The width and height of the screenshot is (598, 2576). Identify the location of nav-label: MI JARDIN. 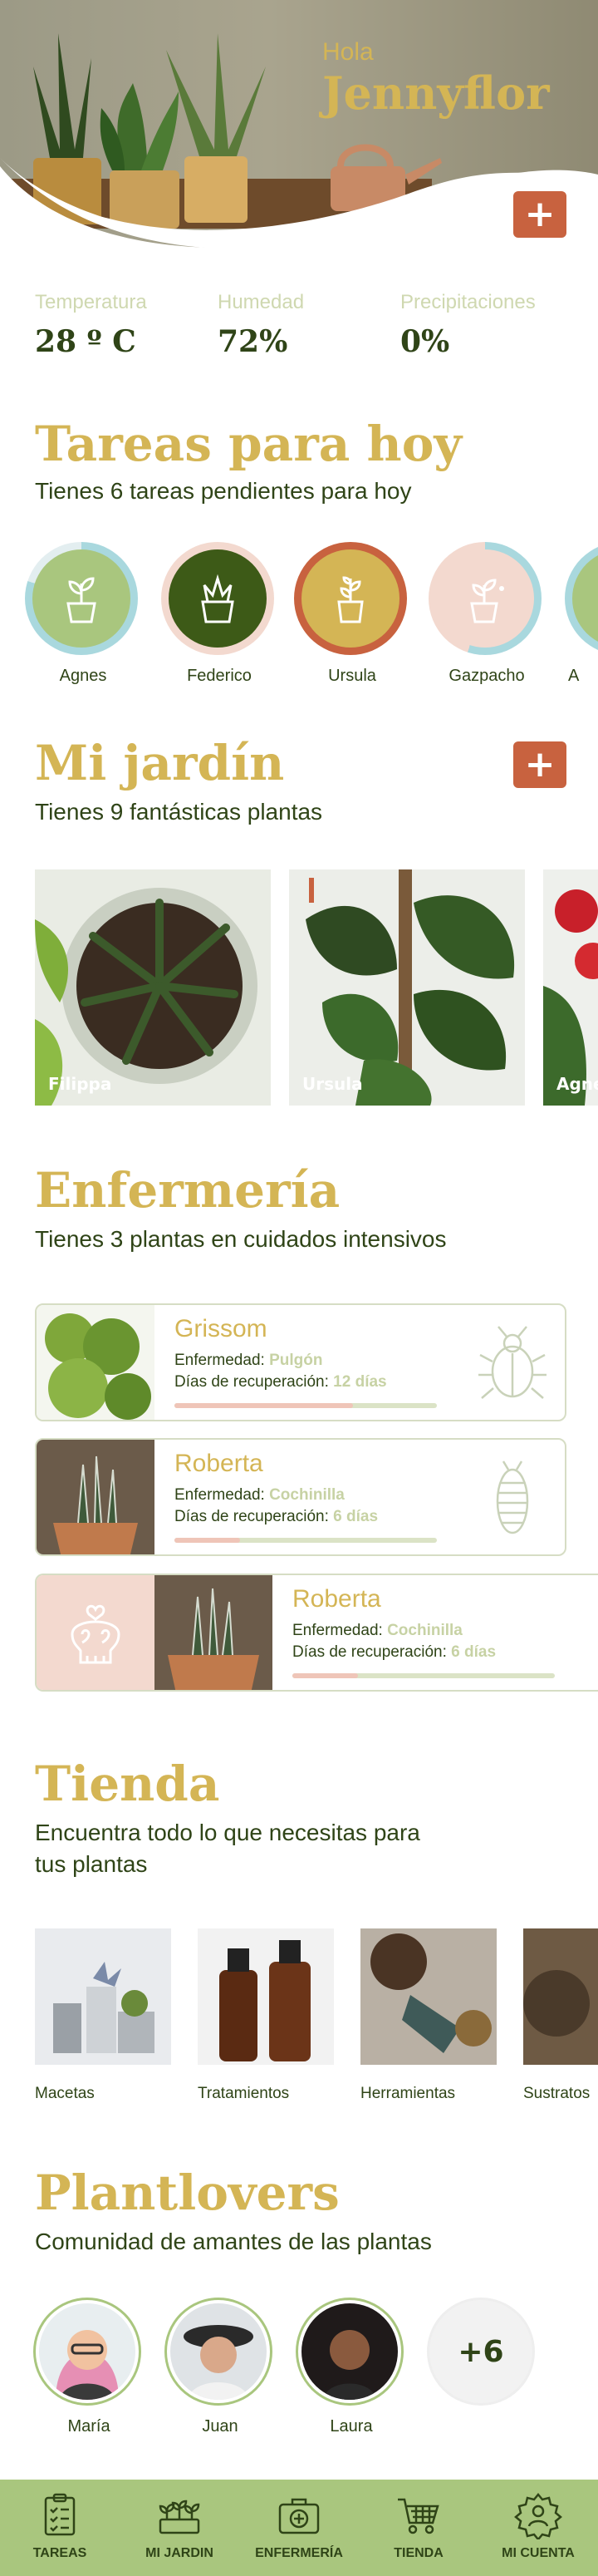
(179, 2553).